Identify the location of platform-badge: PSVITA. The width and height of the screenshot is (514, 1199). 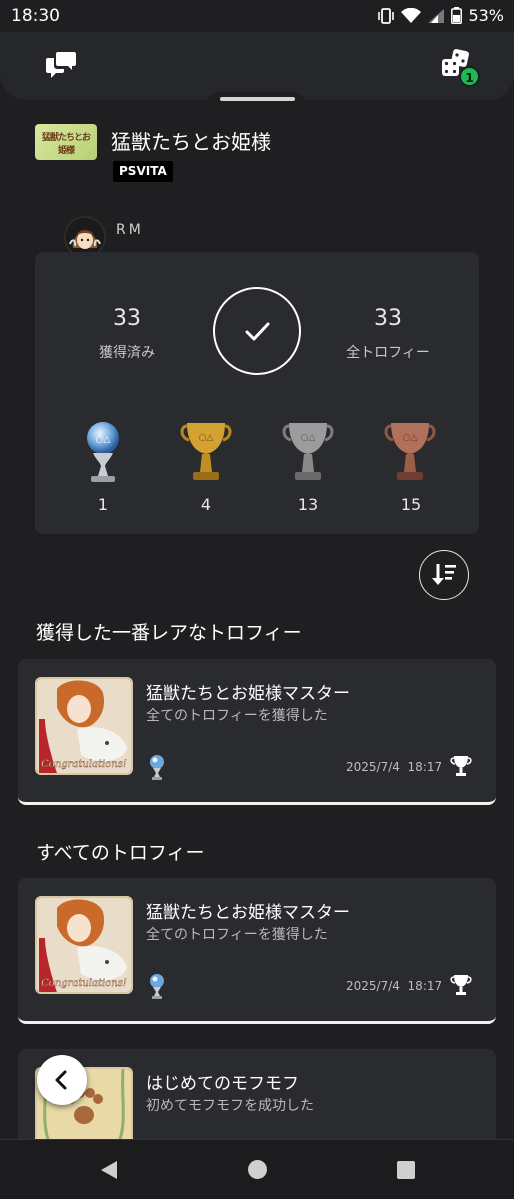
(143, 171).